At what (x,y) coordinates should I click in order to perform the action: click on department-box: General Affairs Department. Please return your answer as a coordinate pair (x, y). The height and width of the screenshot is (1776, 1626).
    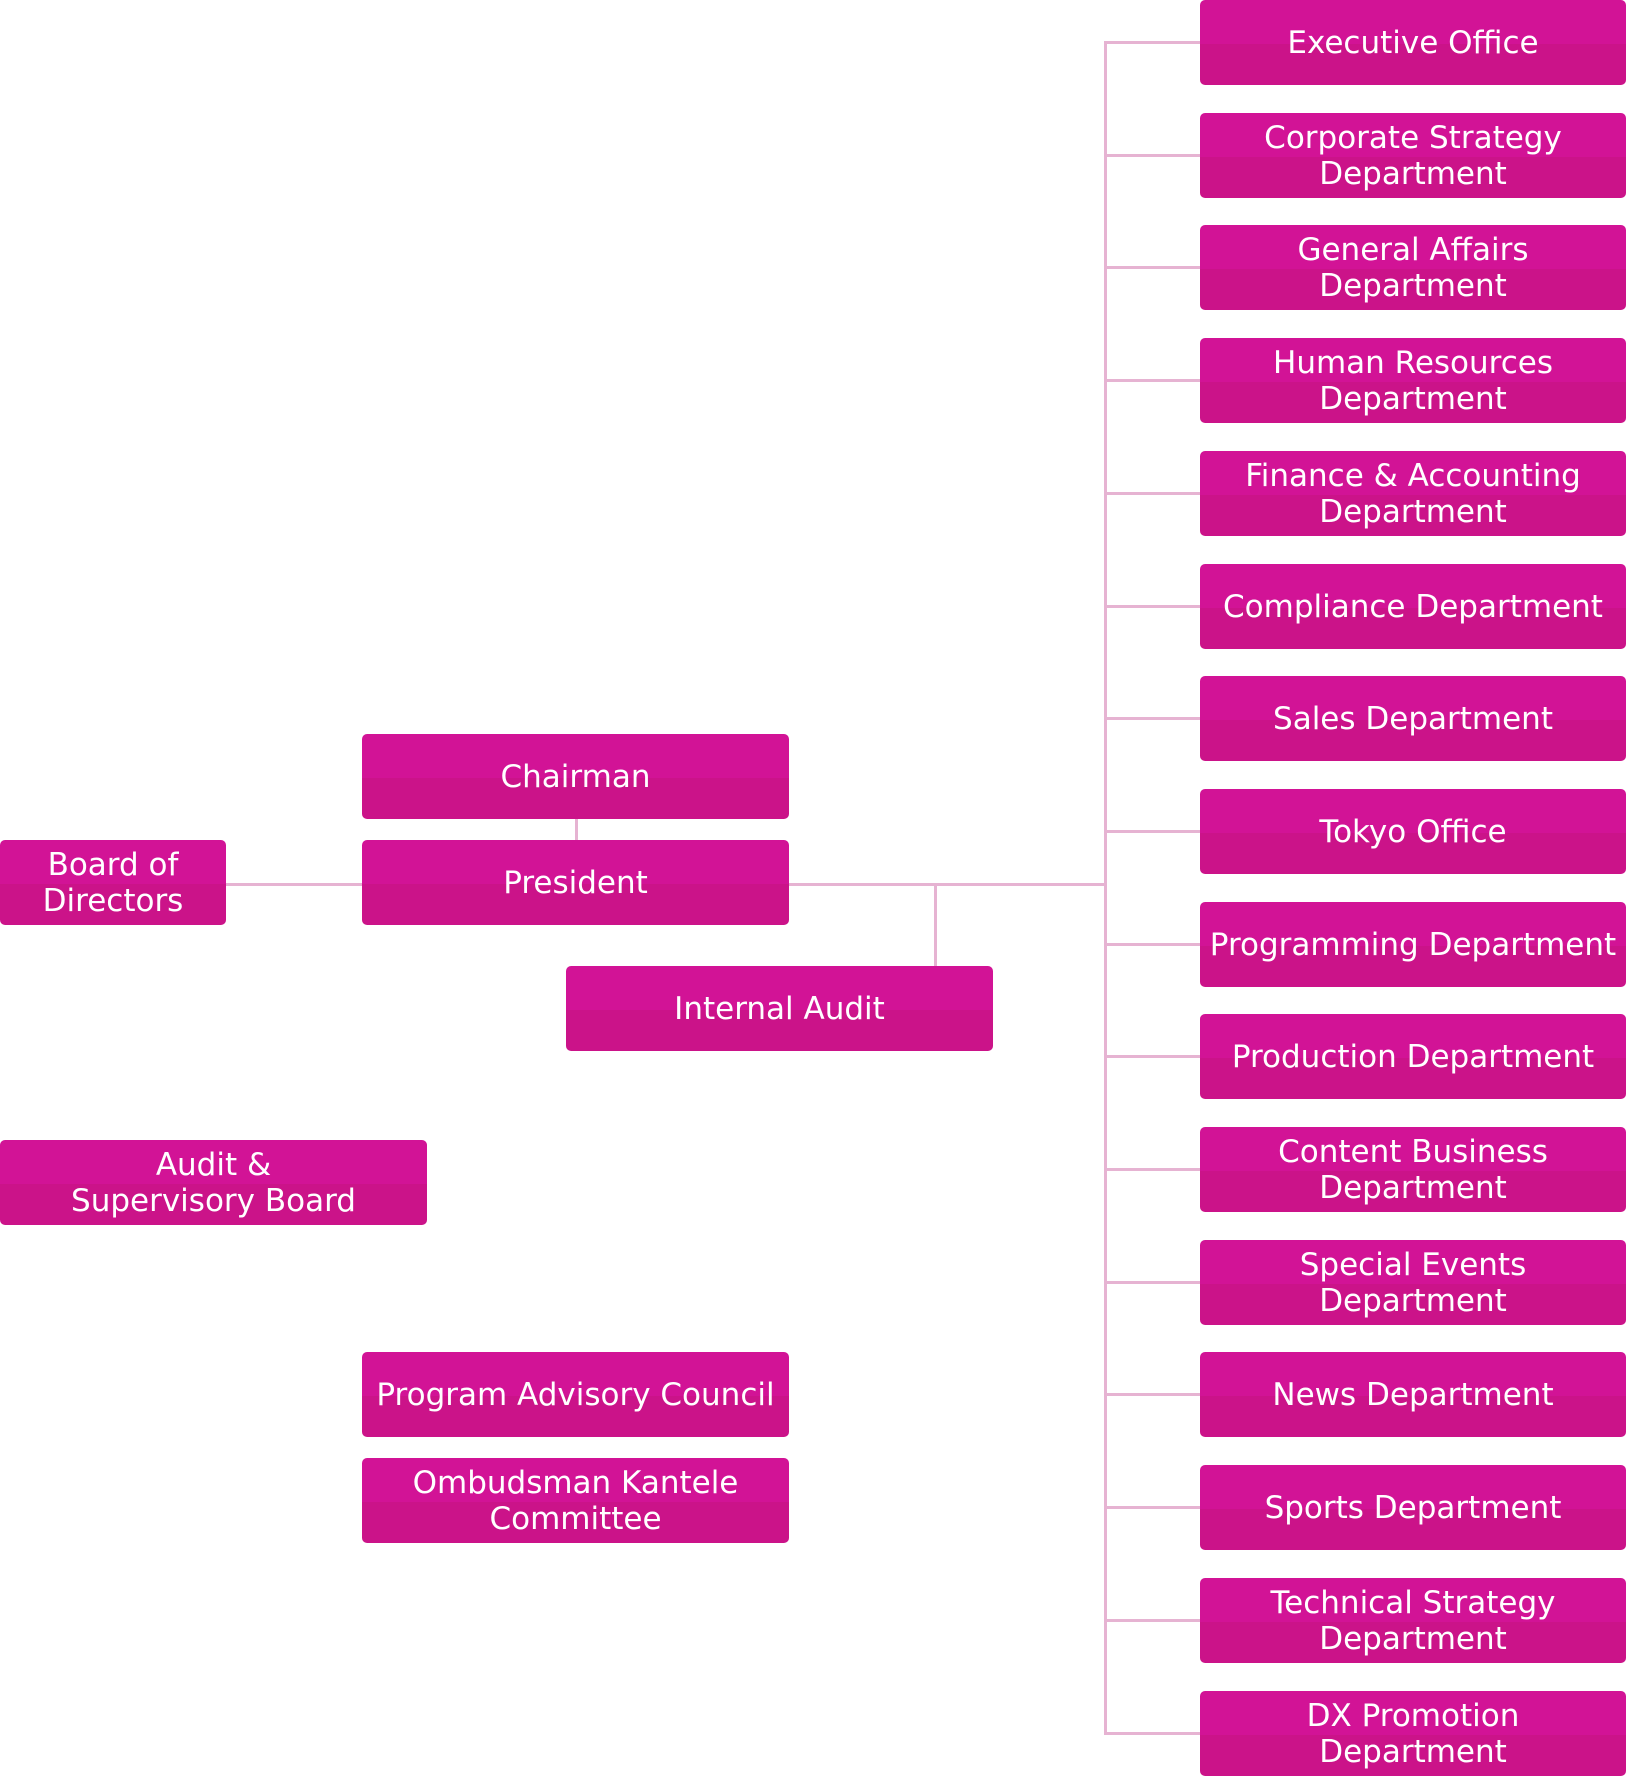
    Looking at the image, I should click on (1413, 267).